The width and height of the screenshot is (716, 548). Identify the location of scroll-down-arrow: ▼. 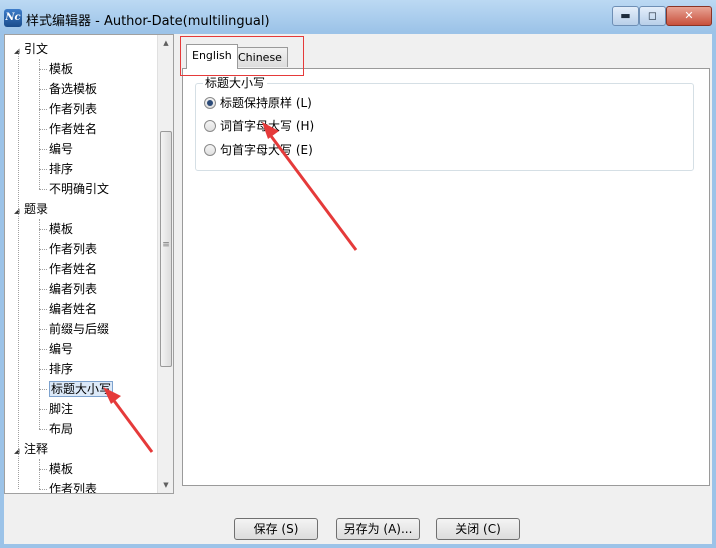
(165, 485).